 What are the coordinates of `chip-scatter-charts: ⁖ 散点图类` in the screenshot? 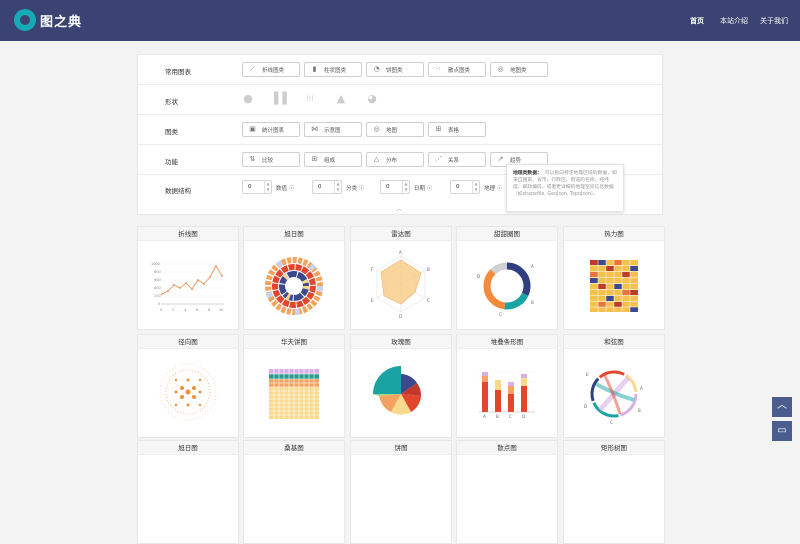 It's located at (457, 69).